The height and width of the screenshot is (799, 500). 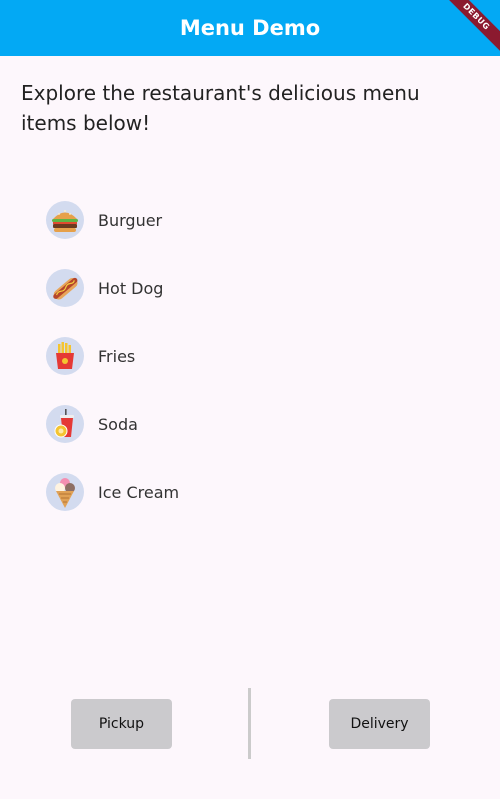 What do you see at coordinates (65, 356) in the screenshot?
I see `fries-icon` at bounding box center [65, 356].